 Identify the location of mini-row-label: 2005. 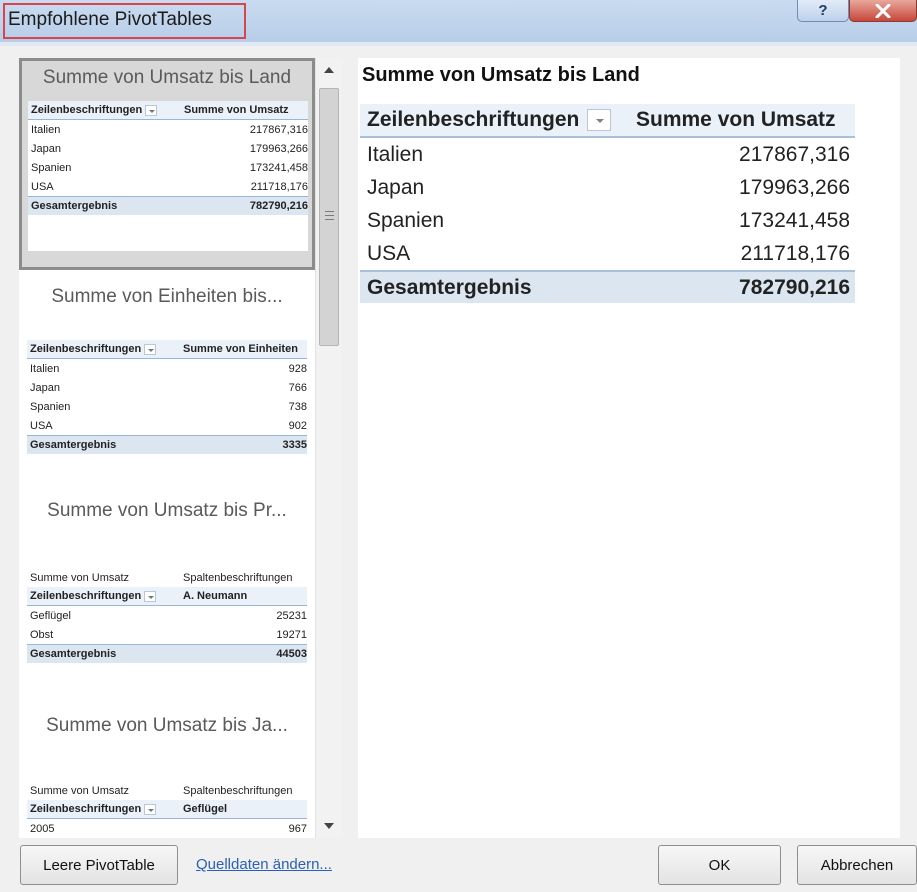
(42, 828).